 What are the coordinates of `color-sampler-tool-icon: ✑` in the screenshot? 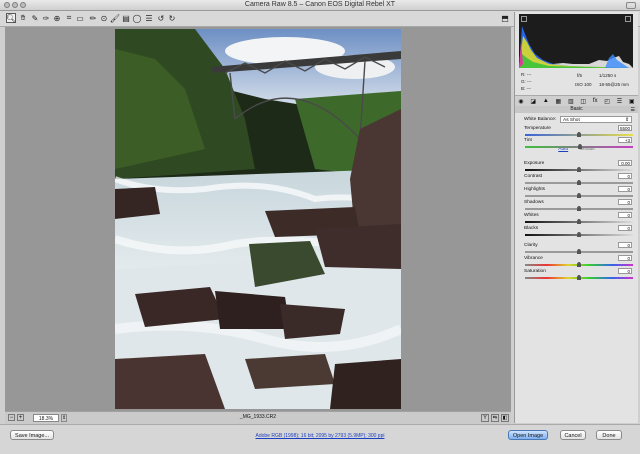 It's located at (46, 18).